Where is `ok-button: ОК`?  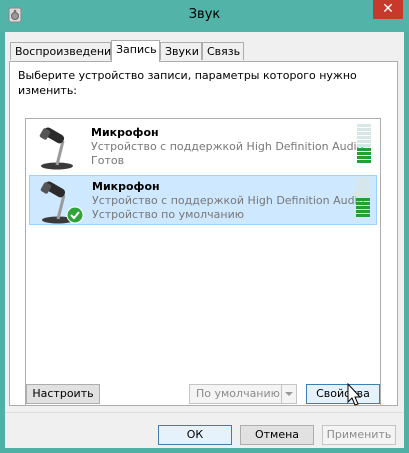 ok-button: ОК is located at coordinates (195, 435).